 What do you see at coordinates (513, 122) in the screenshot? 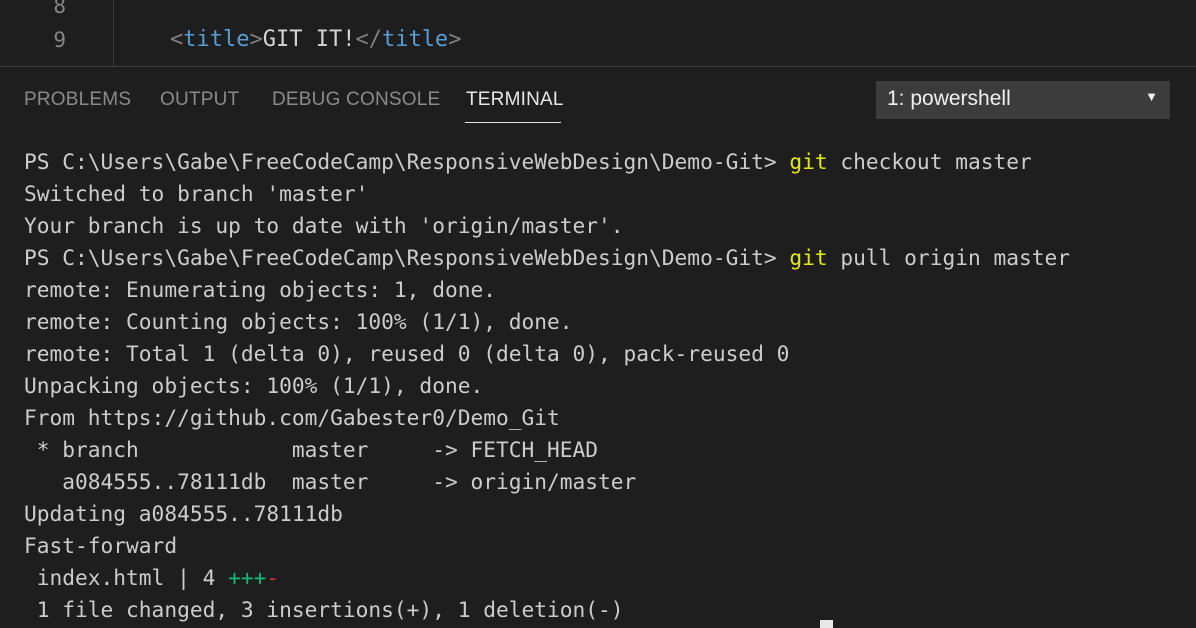
I see `active-tab-indicator` at bounding box center [513, 122].